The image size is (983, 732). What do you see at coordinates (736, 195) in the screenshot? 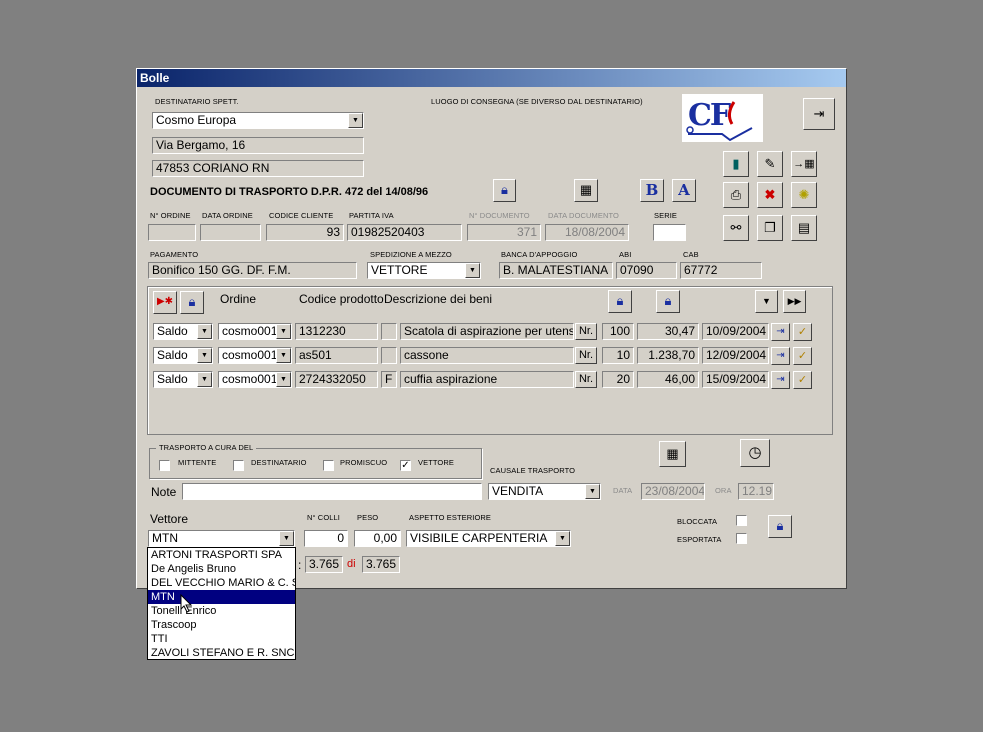
I see `print-button: ⎙` at bounding box center [736, 195].